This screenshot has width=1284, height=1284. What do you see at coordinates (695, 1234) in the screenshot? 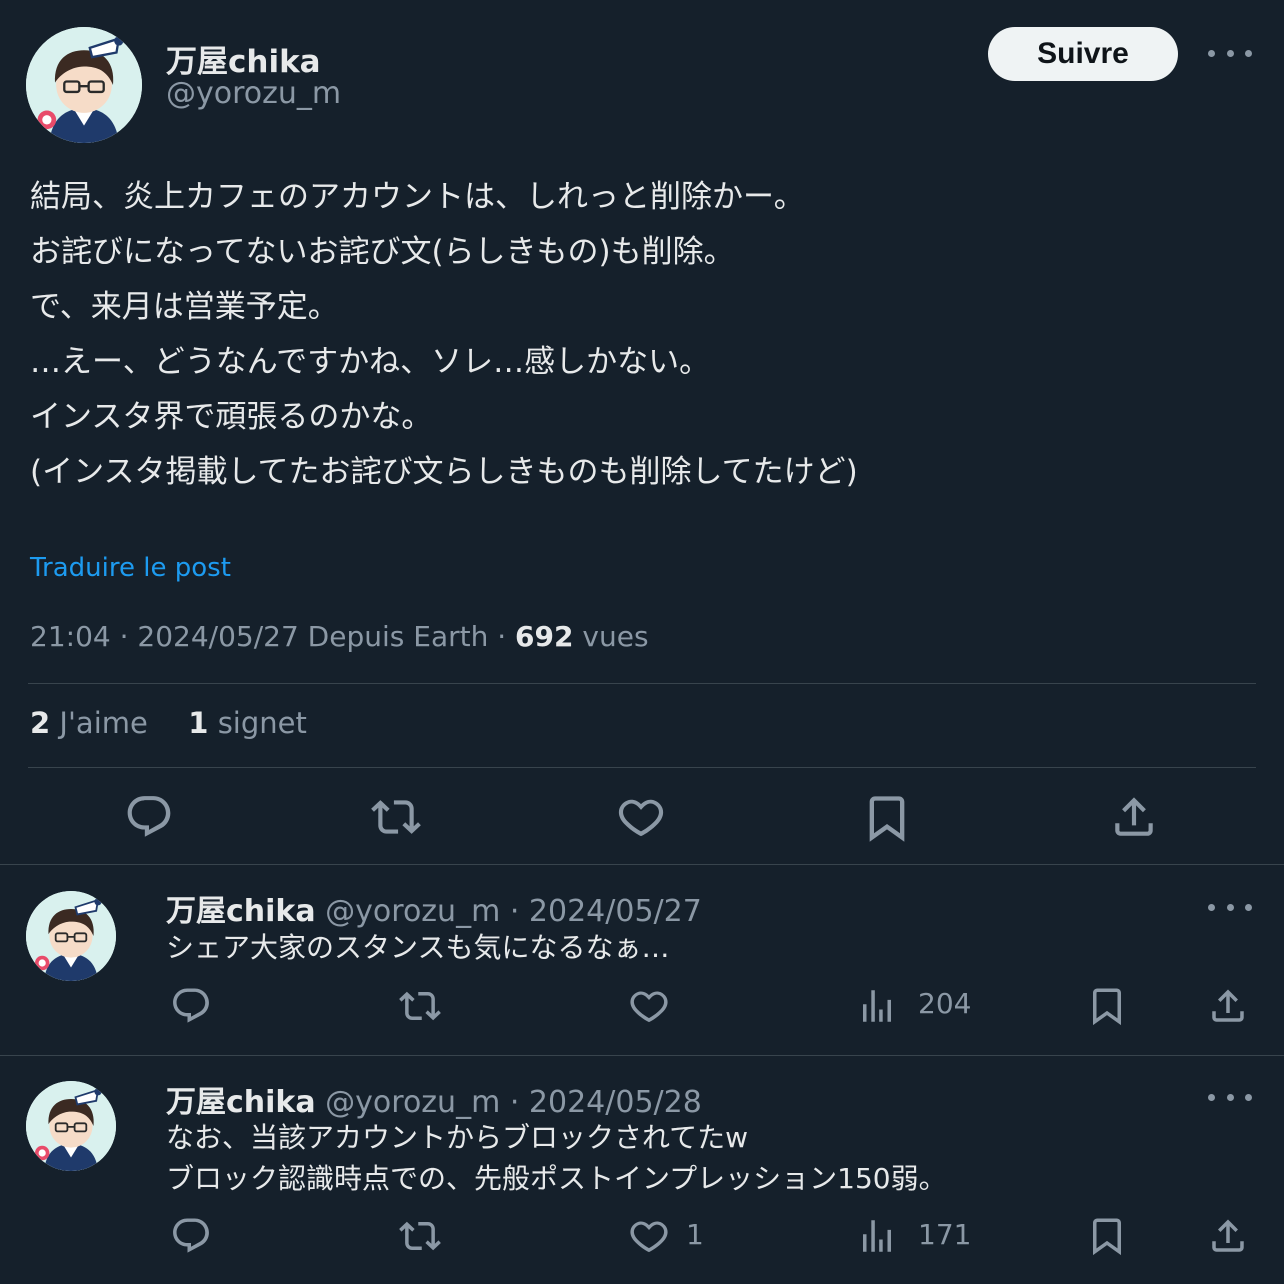
I see `like-count: 1` at bounding box center [695, 1234].